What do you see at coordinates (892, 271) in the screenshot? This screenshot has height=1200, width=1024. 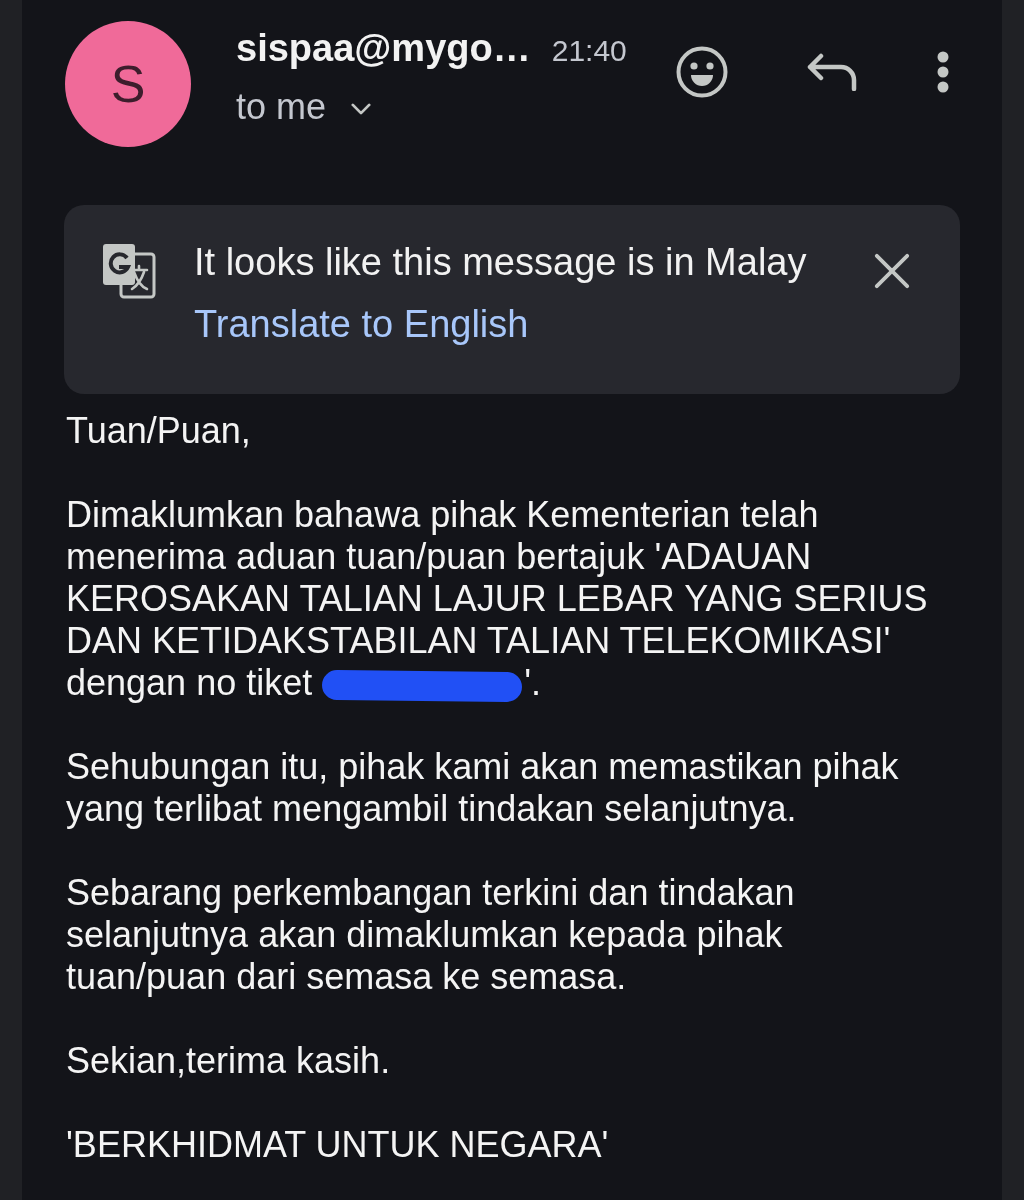 I see `close-icon` at bounding box center [892, 271].